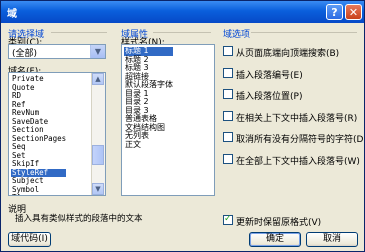  I want to click on field-name-item: TA, so click(38, 194).